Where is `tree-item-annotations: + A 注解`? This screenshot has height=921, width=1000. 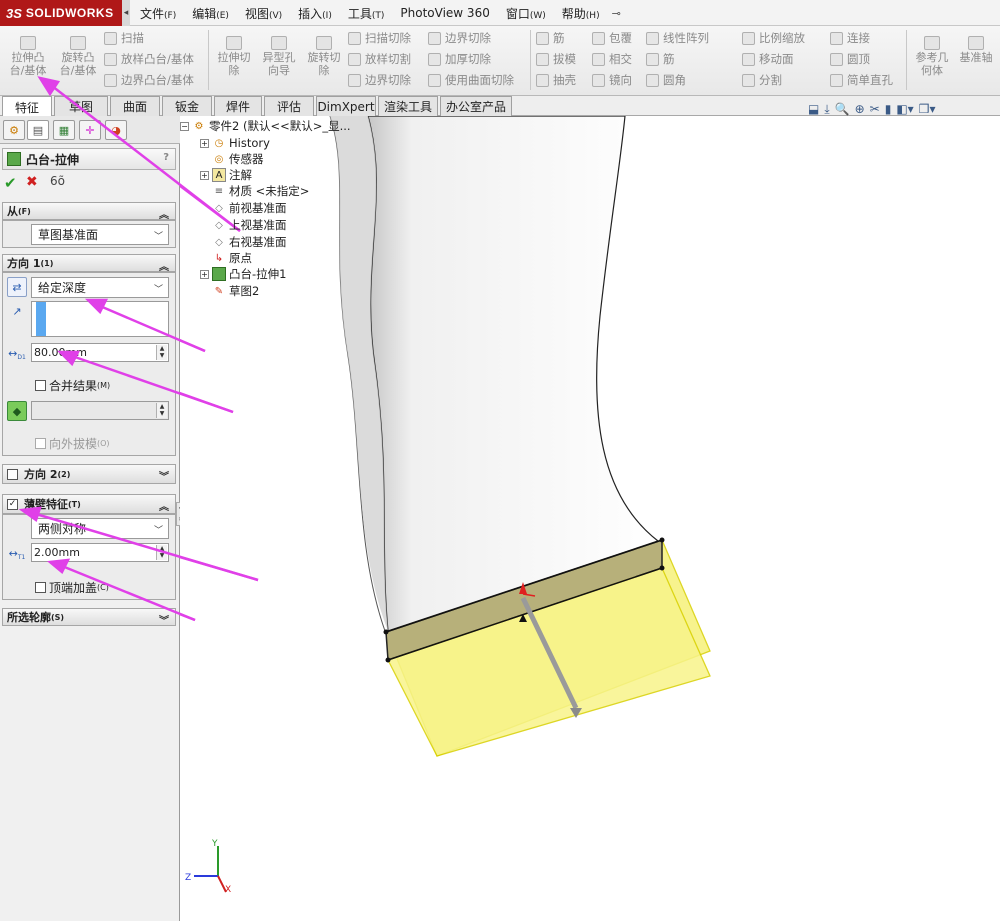 tree-item-annotations: + A 注解 is located at coordinates (226, 175).